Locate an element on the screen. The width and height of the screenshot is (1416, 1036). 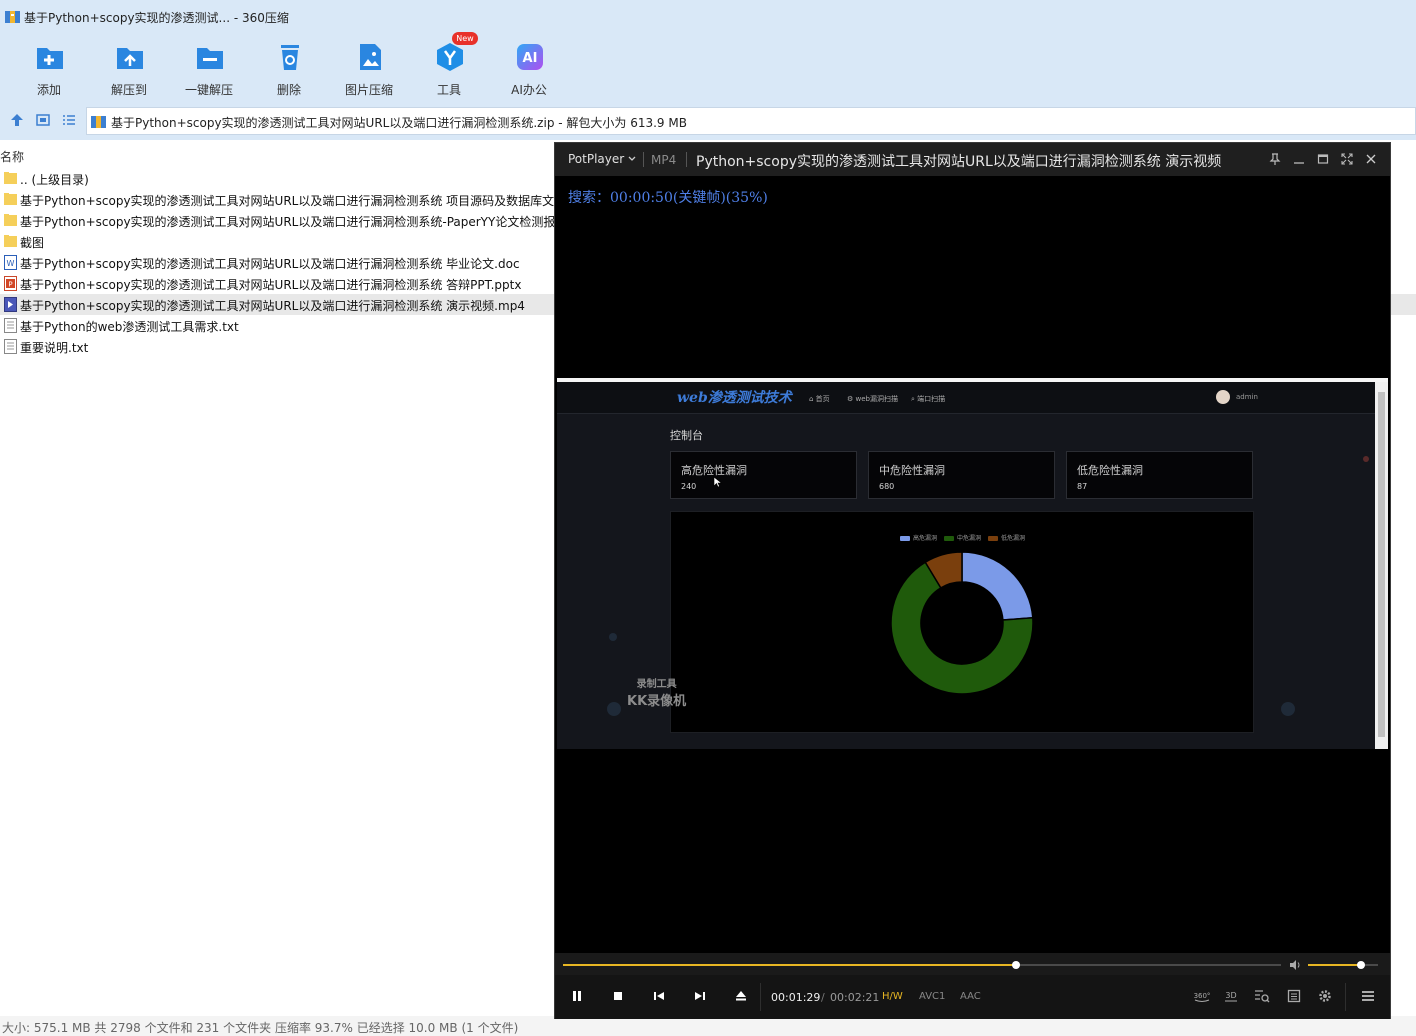
folder-add-icon is located at coordinates (50, 58).